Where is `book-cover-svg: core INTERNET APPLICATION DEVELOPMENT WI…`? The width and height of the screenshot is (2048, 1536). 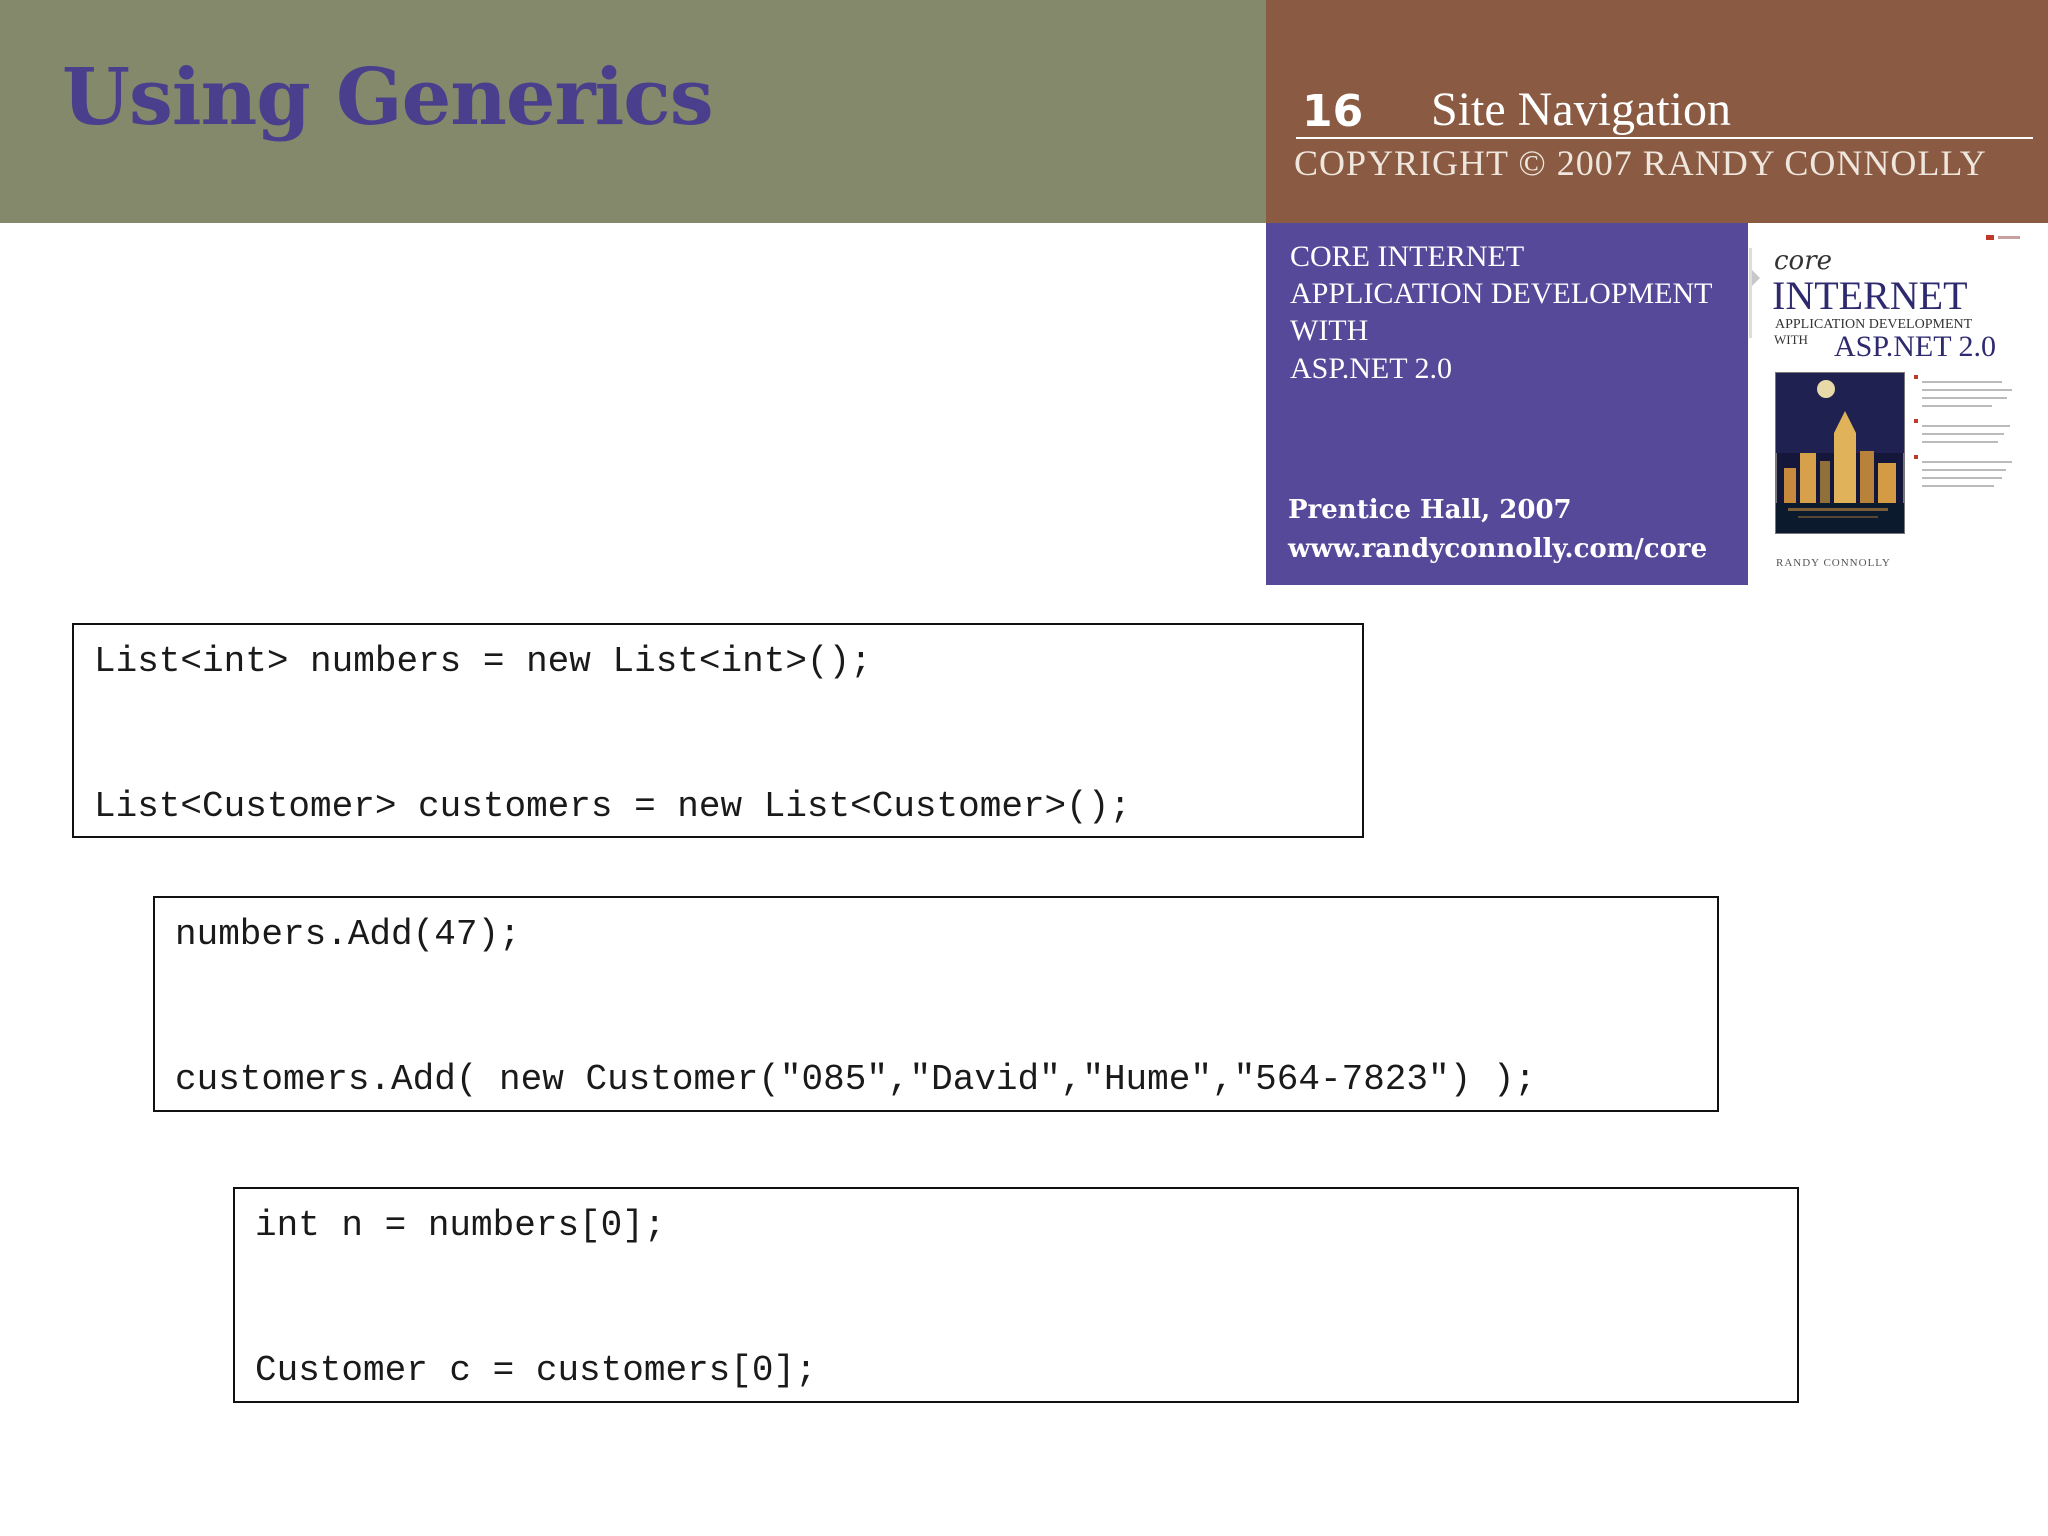 book-cover-svg: core INTERNET APPLICATION DEVELOPMENT WI… is located at coordinates (1898, 404).